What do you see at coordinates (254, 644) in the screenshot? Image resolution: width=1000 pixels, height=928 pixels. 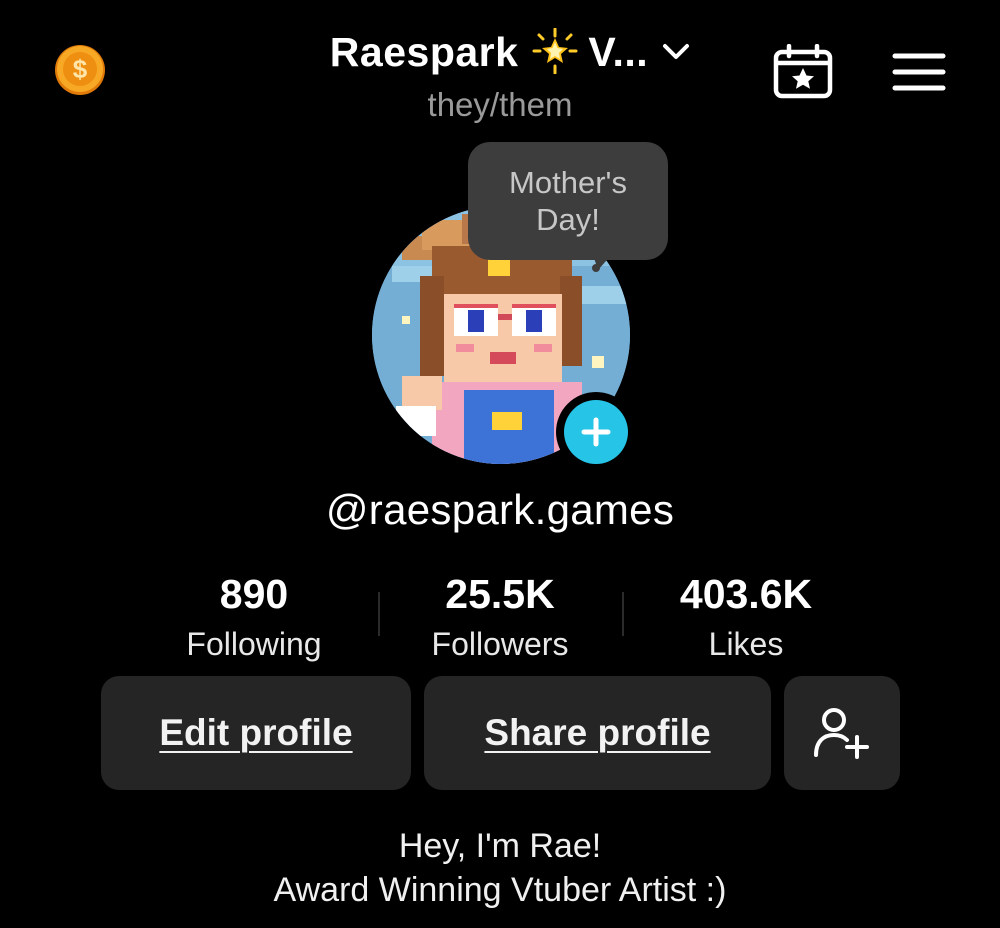 I see `following-label: Following` at bounding box center [254, 644].